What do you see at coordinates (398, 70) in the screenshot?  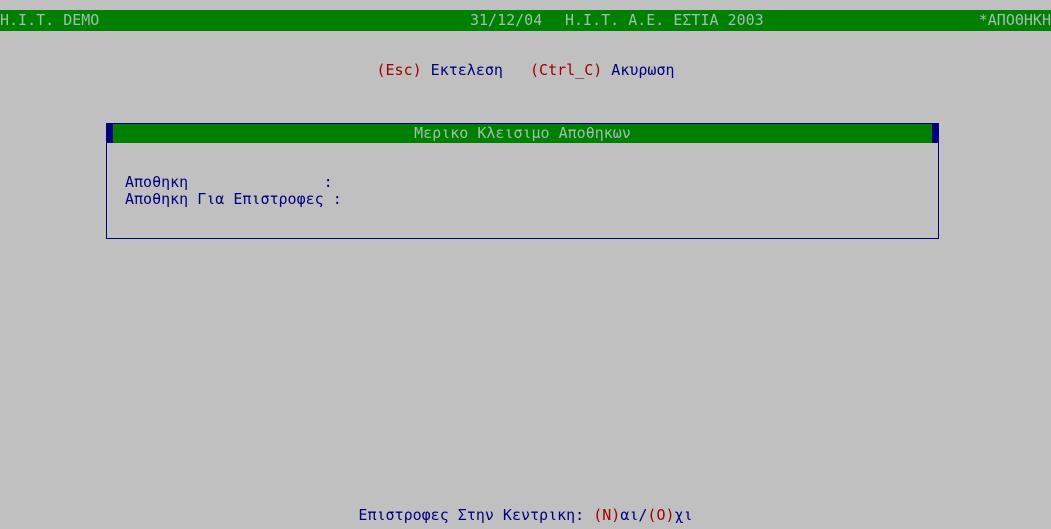 I see `esc-key-hint: (Esc)` at bounding box center [398, 70].